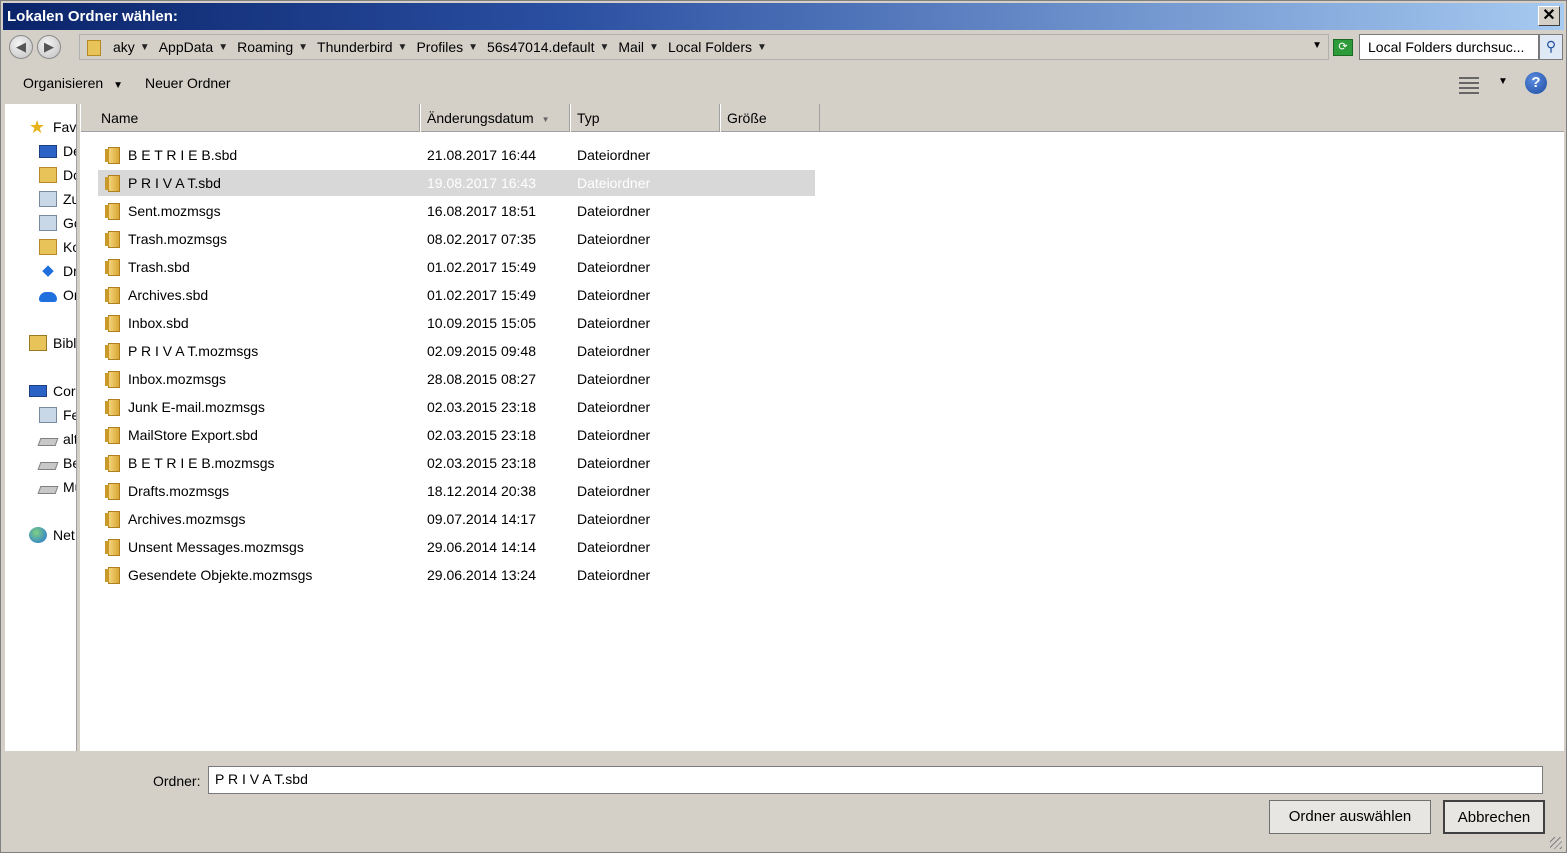  What do you see at coordinates (57, 295) in the screenshot?
I see `nav-item: Or` at bounding box center [57, 295].